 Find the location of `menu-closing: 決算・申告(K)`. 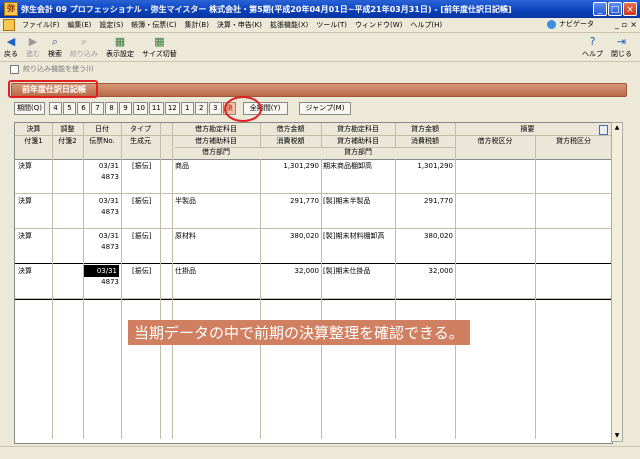

menu-closing: 決算・申告(K) is located at coordinates (239, 25).